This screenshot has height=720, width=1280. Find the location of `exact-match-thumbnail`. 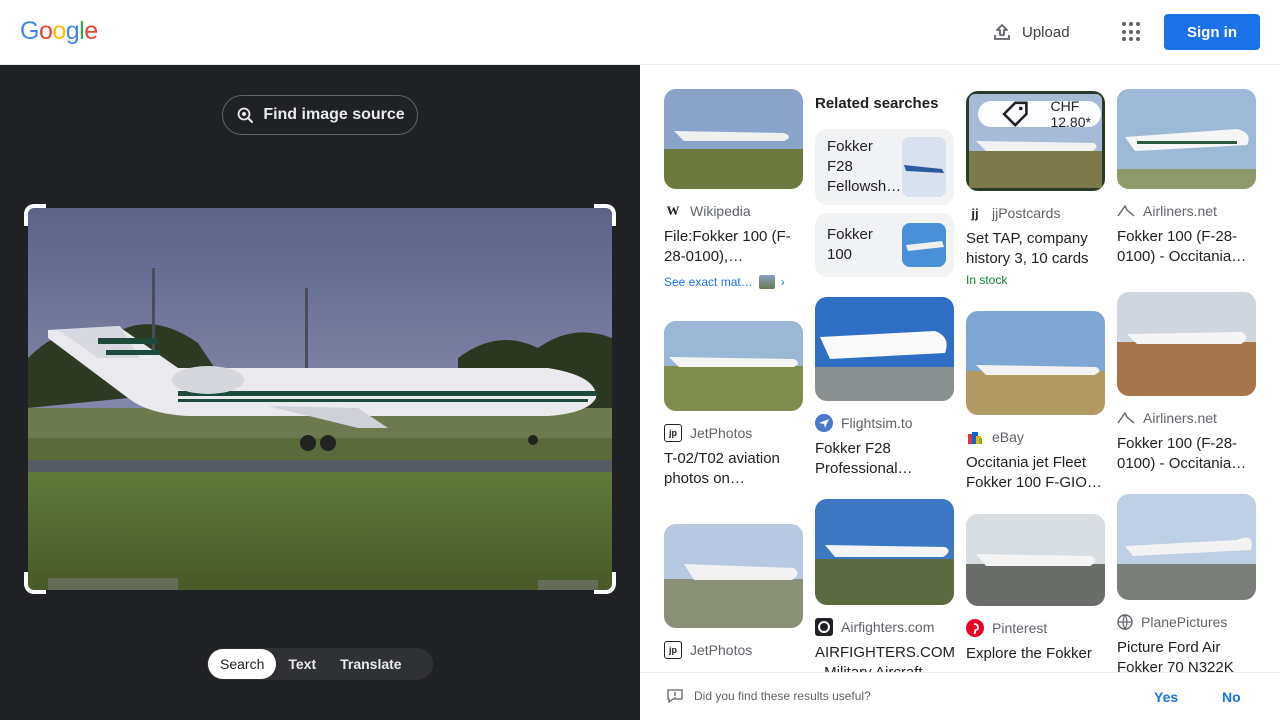

exact-match-thumbnail is located at coordinates (766, 282).